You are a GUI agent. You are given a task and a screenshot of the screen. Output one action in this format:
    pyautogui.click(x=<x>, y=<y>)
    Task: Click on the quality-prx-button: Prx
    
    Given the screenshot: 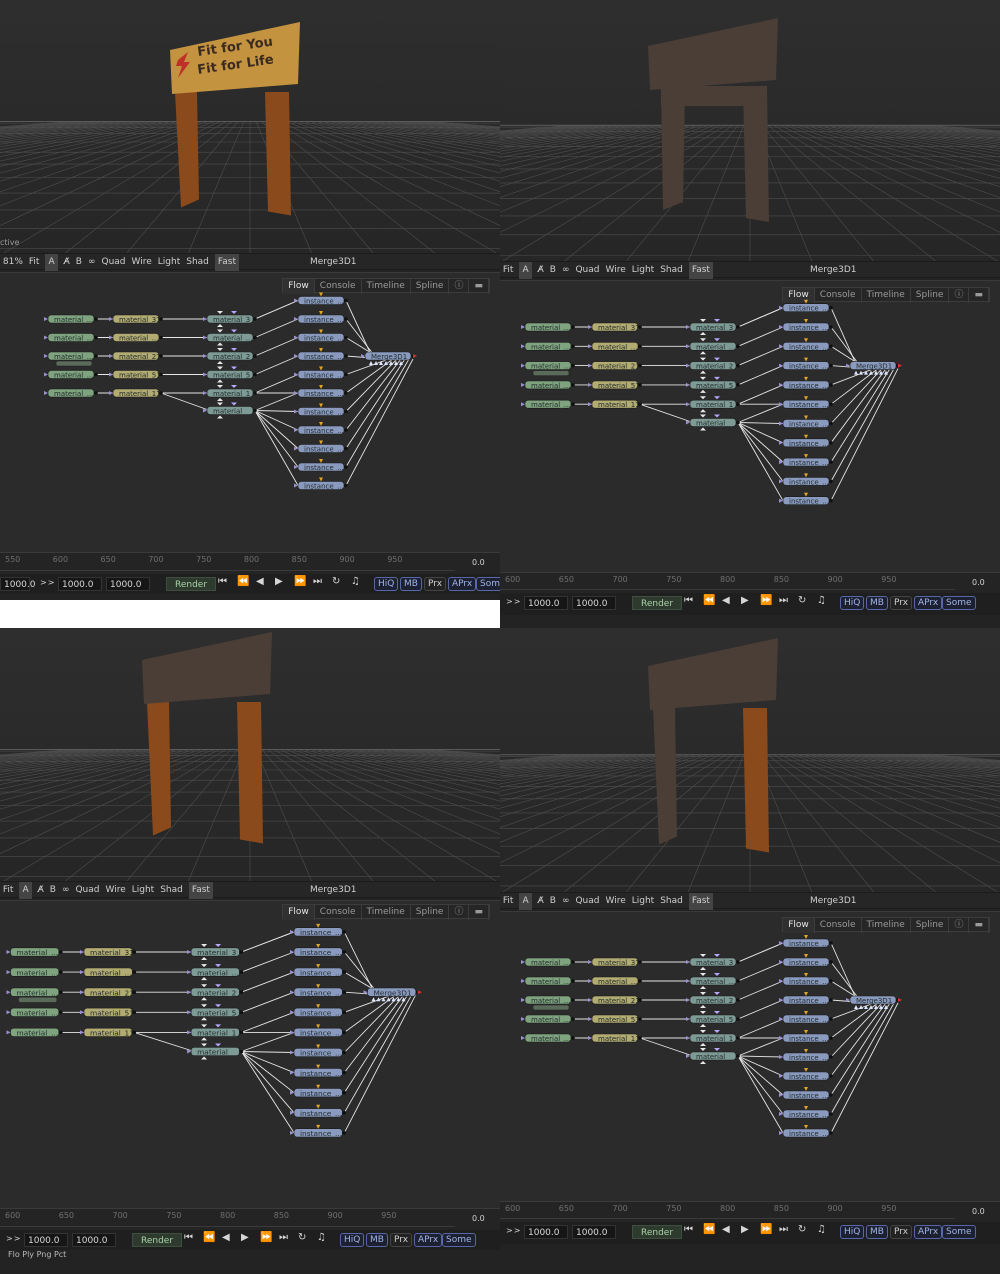 What is the action you would take?
    pyautogui.click(x=401, y=1240)
    